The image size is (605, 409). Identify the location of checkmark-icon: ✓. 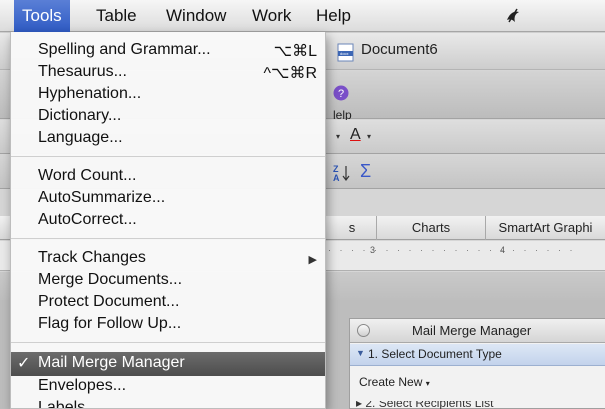
(24, 363).